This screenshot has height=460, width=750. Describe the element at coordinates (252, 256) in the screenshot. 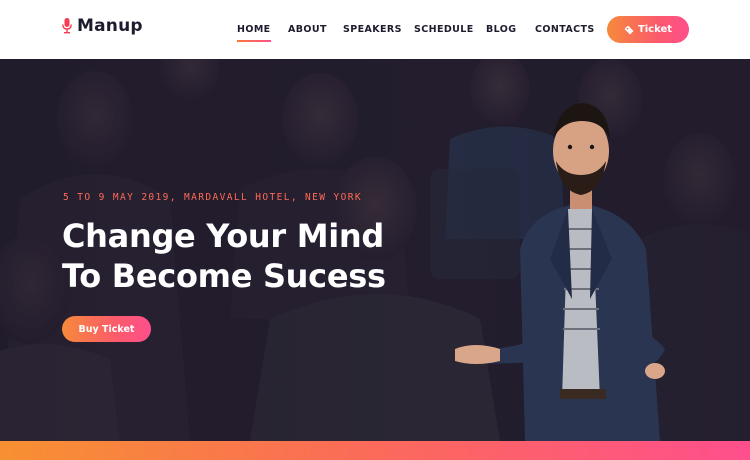

I see `hero-title: Change Your Mind To Become Sucess` at that location.